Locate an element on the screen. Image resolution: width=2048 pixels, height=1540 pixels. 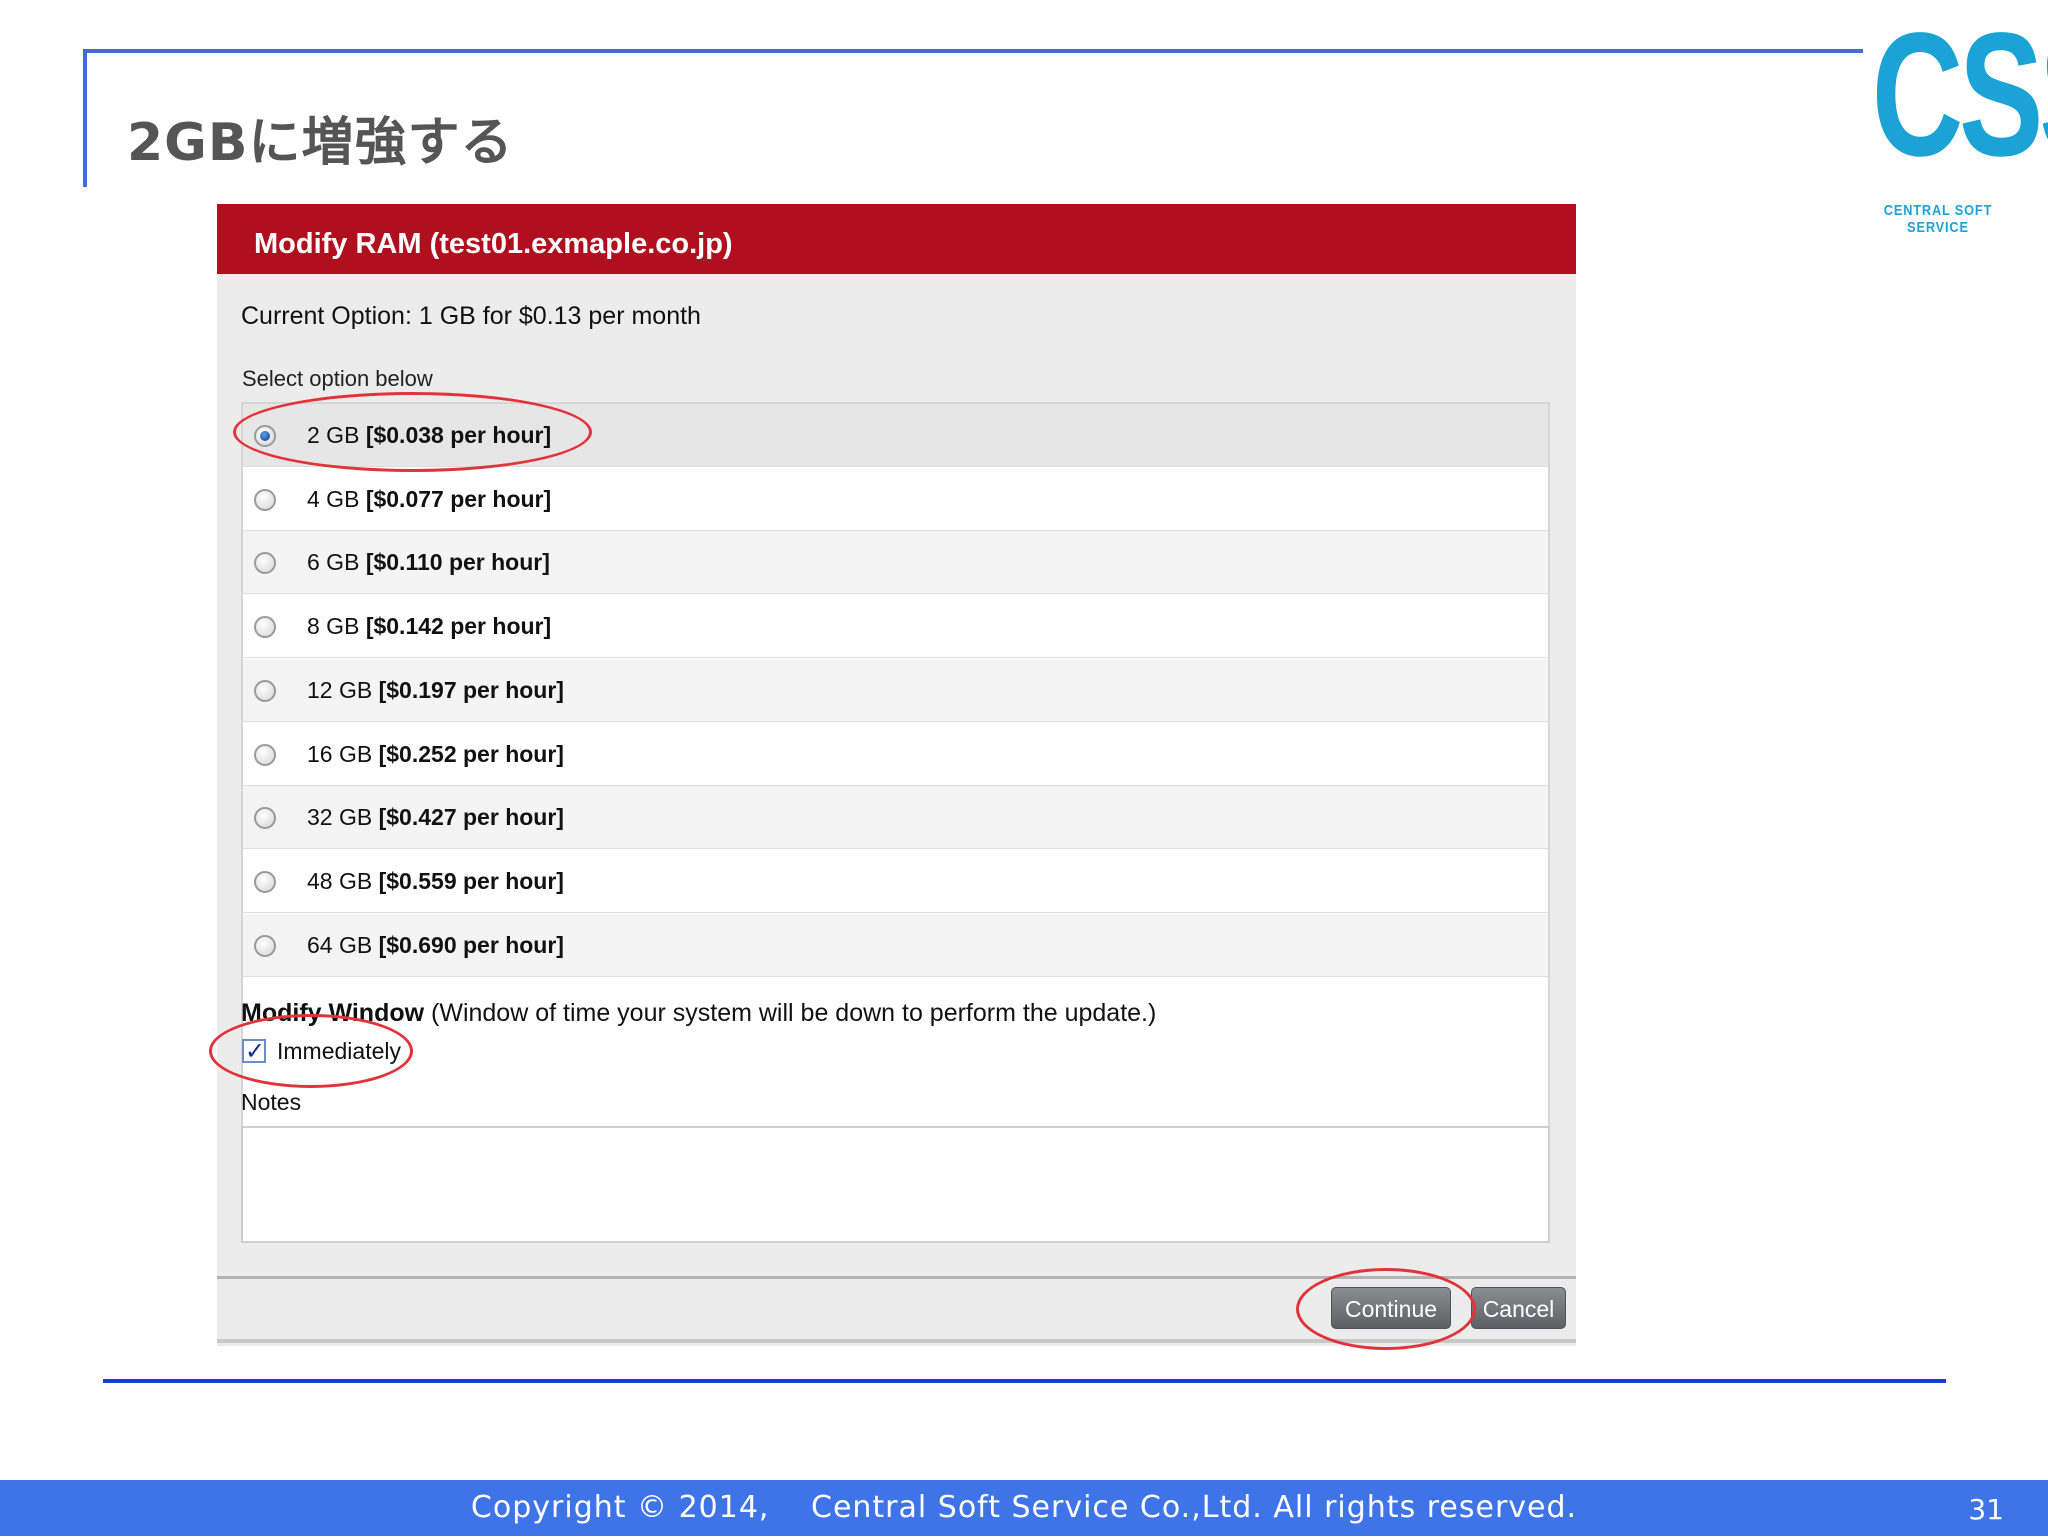
ram-option-size: 64 GB is located at coordinates (340, 945).